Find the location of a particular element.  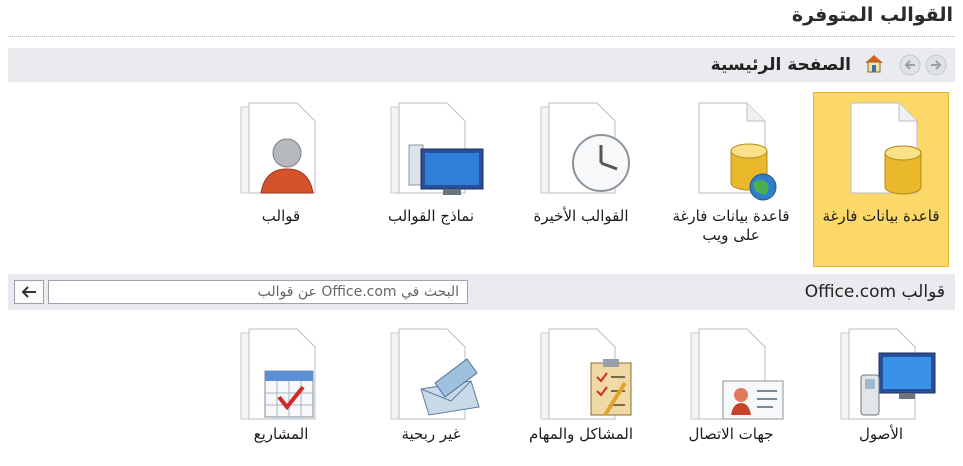

my-templates-icon is located at coordinates (278, 148).